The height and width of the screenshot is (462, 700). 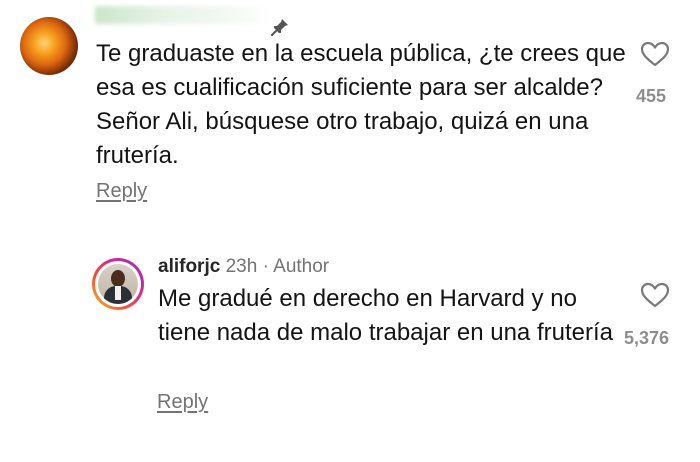 What do you see at coordinates (118, 284) in the screenshot?
I see `author-avatar` at bounding box center [118, 284].